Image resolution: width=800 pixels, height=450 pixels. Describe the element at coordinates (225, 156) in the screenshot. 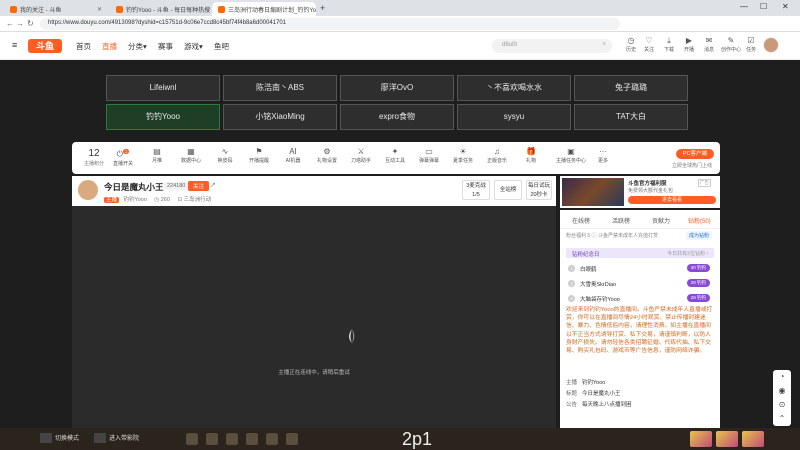

I see `tool-skin-code: ∿ 换皮码` at that location.